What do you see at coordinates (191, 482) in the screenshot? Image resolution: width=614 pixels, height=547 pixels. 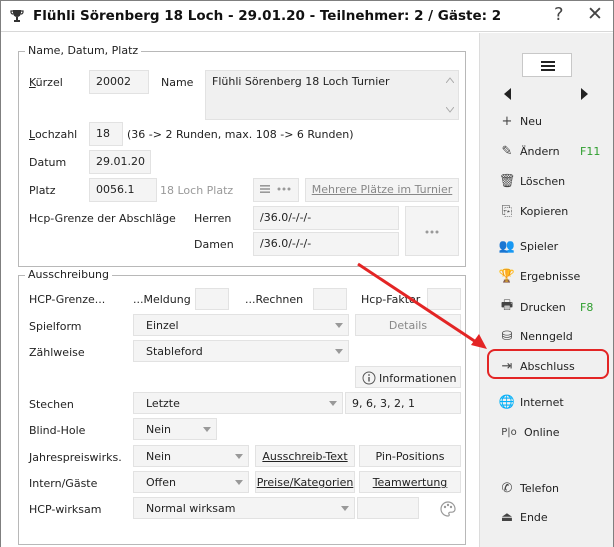 I see `intern-gaeste-select: Offen` at bounding box center [191, 482].